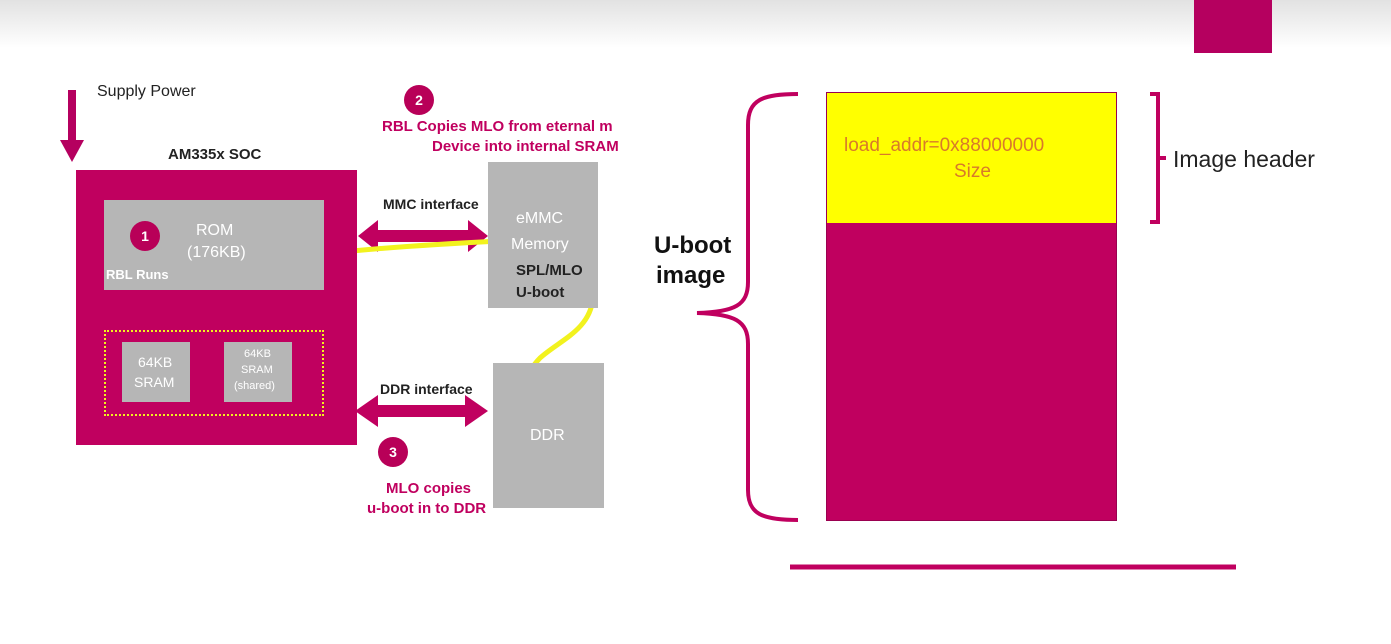 The height and width of the screenshot is (644, 1391). What do you see at coordinates (540, 218) in the screenshot?
I see `emmc-line1: eMMC` at bounding box center [540, 218].